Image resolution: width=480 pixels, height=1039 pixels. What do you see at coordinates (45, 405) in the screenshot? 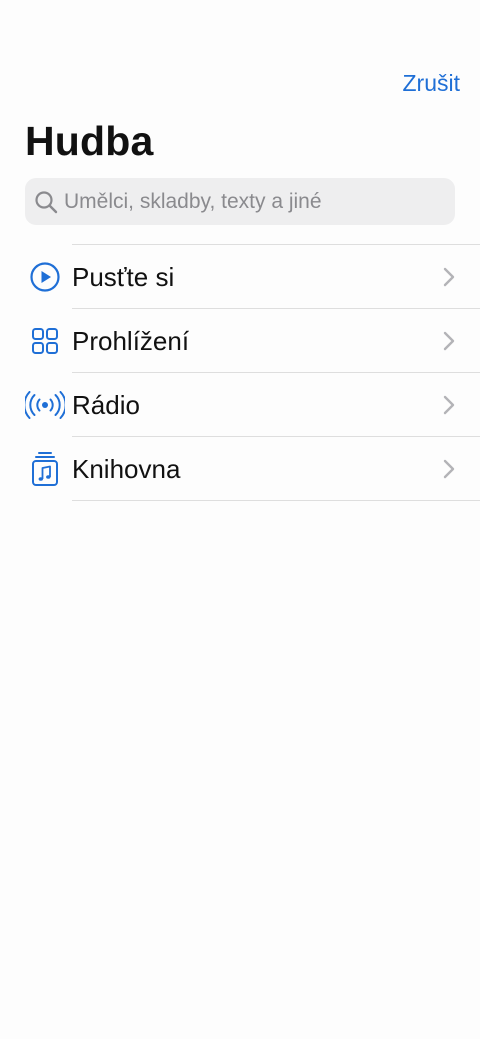
I see `radio-broadcast-icon` at bounding box center [45, 405].